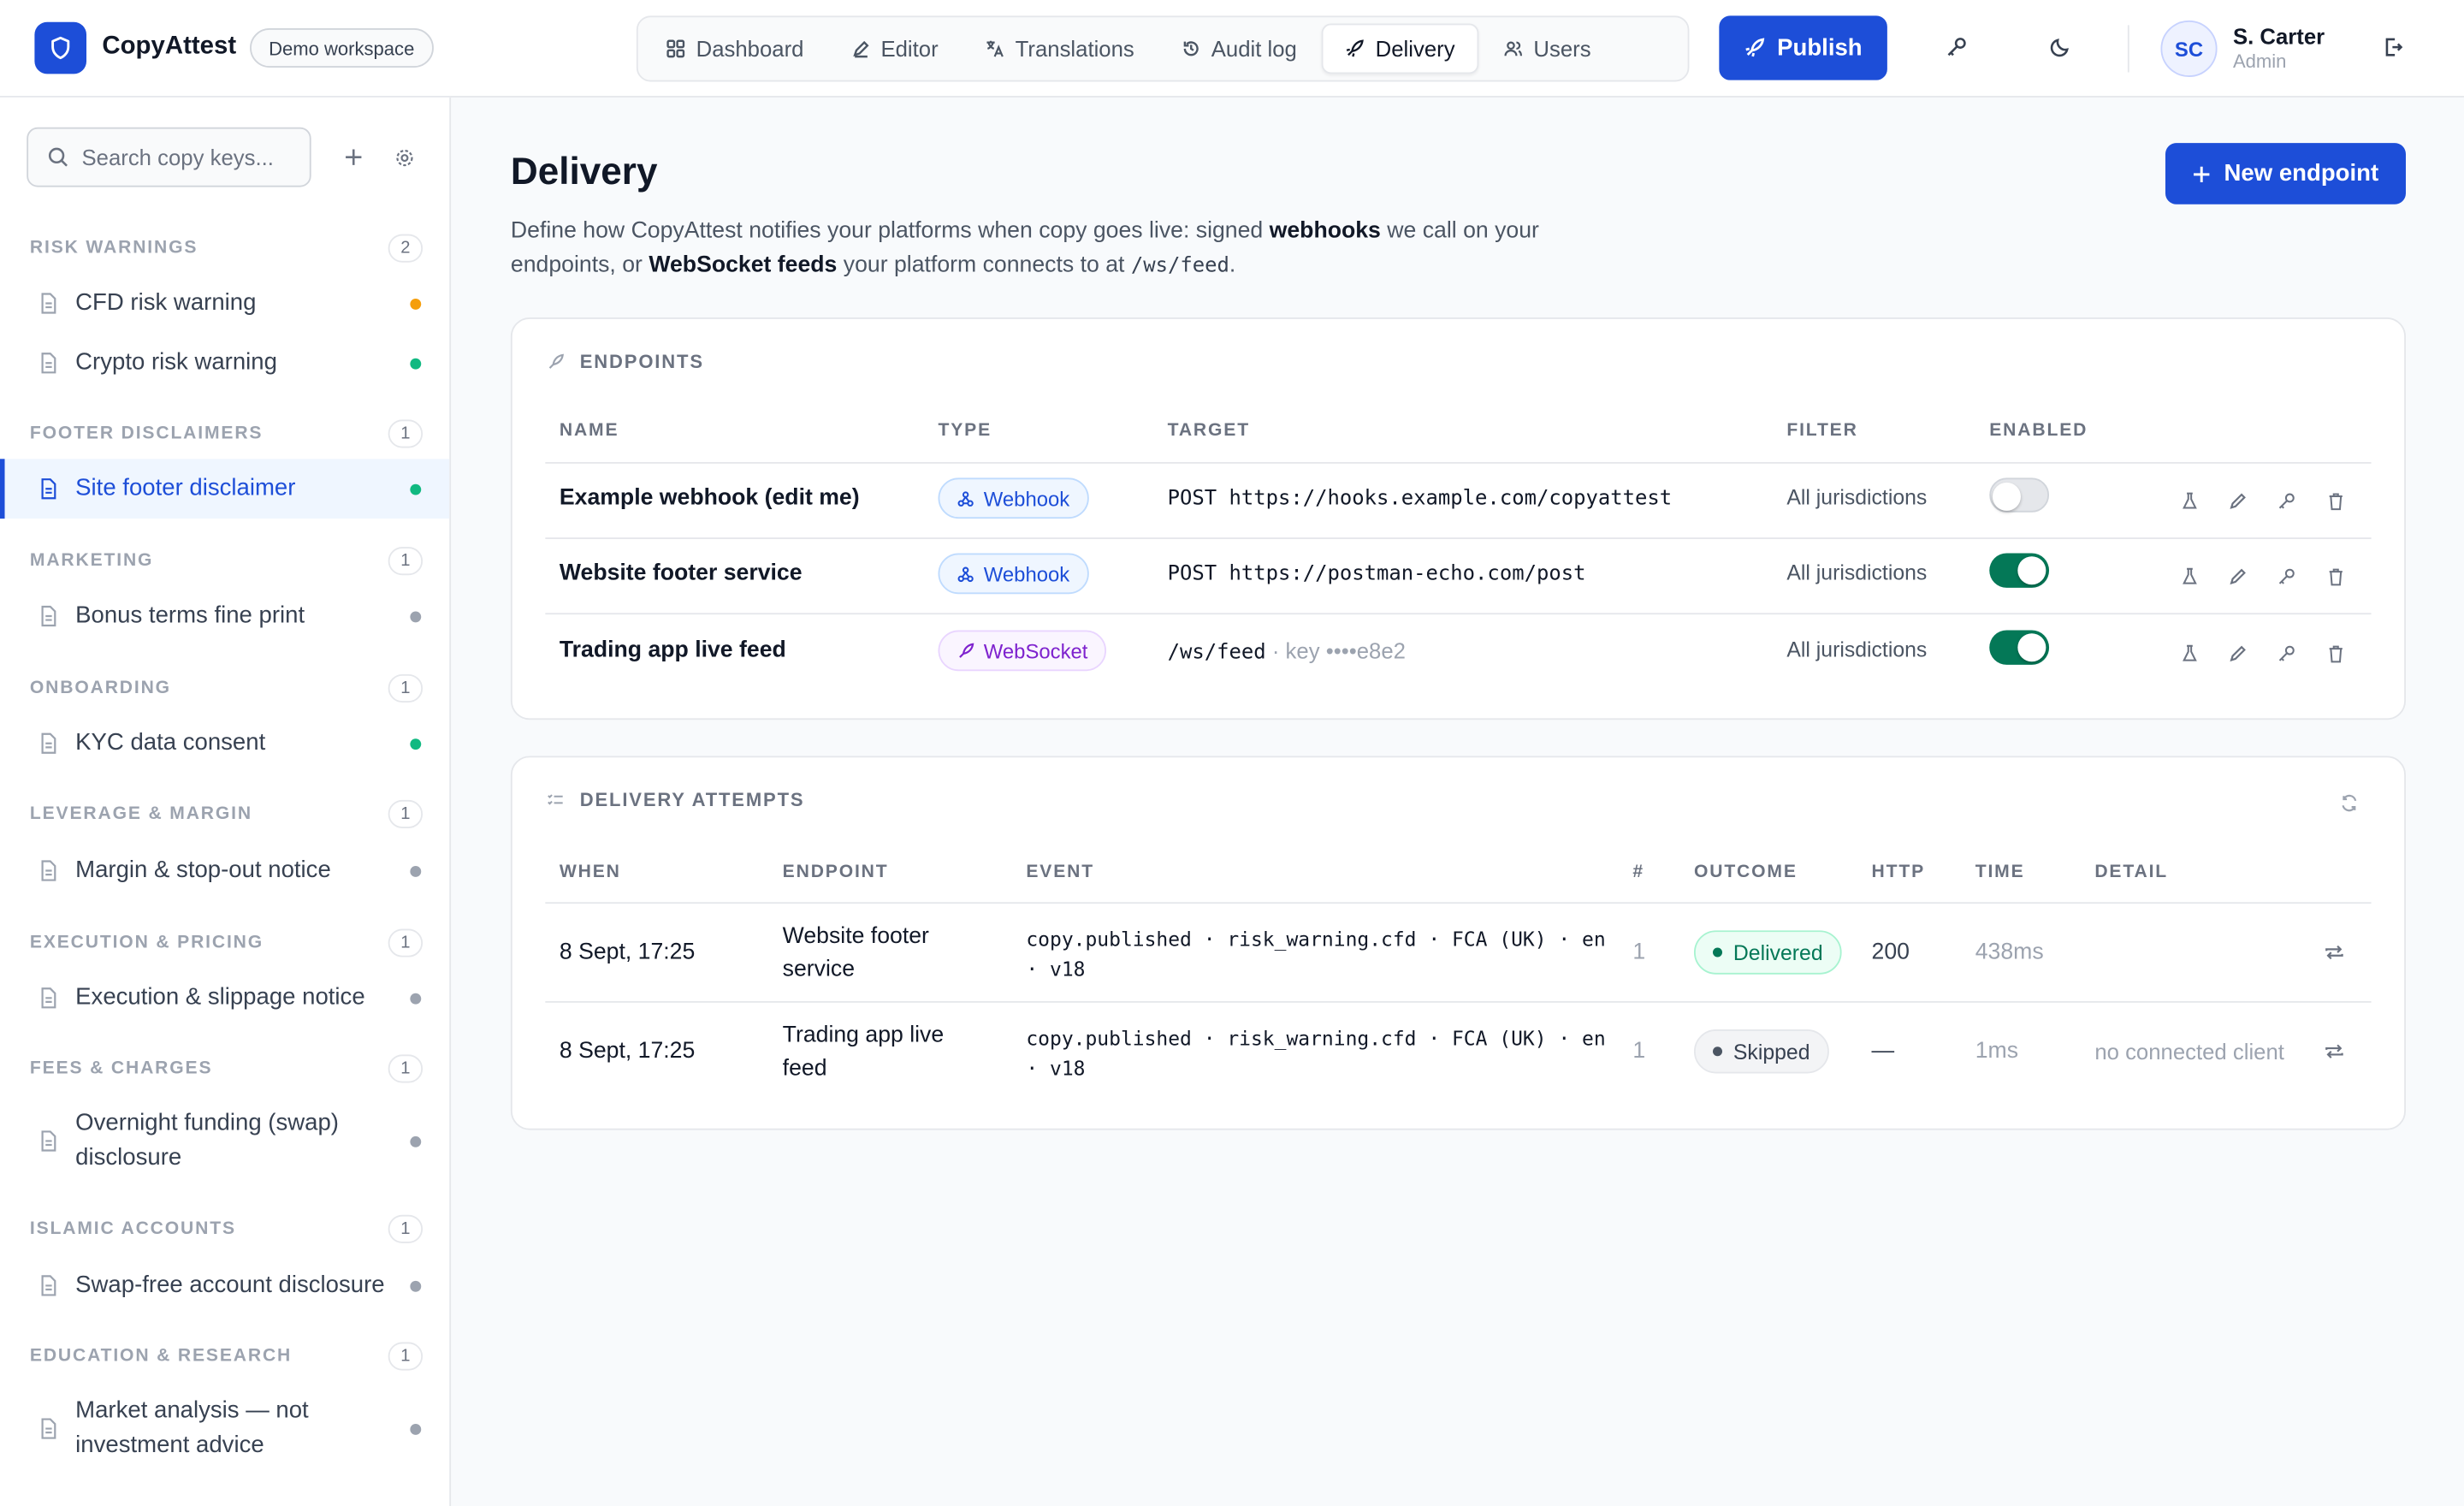 The width and height of the screenshot is (2464, 1506). I want to click on endpoint-name: Example webhook (edit me), so click(710, 499).